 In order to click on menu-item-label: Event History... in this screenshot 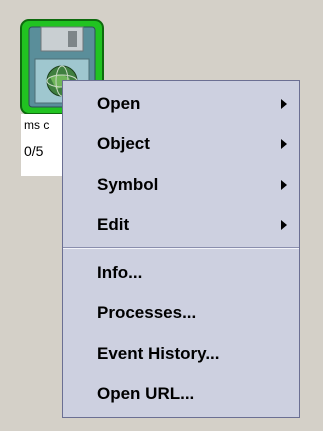, I will do `click(158, 353)`.